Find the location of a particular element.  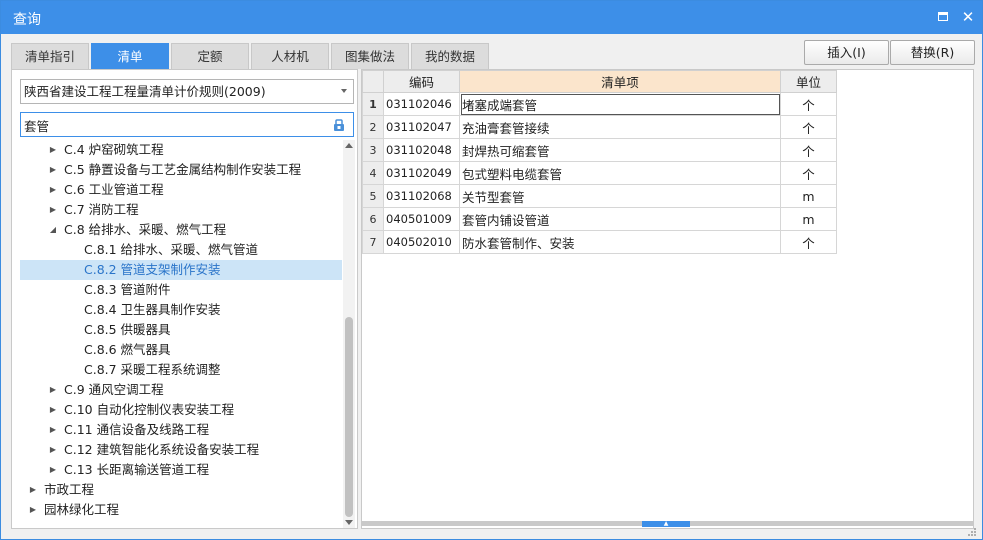

tree-item: C.8.3 管道附件 is located at coordinates (181, 290).